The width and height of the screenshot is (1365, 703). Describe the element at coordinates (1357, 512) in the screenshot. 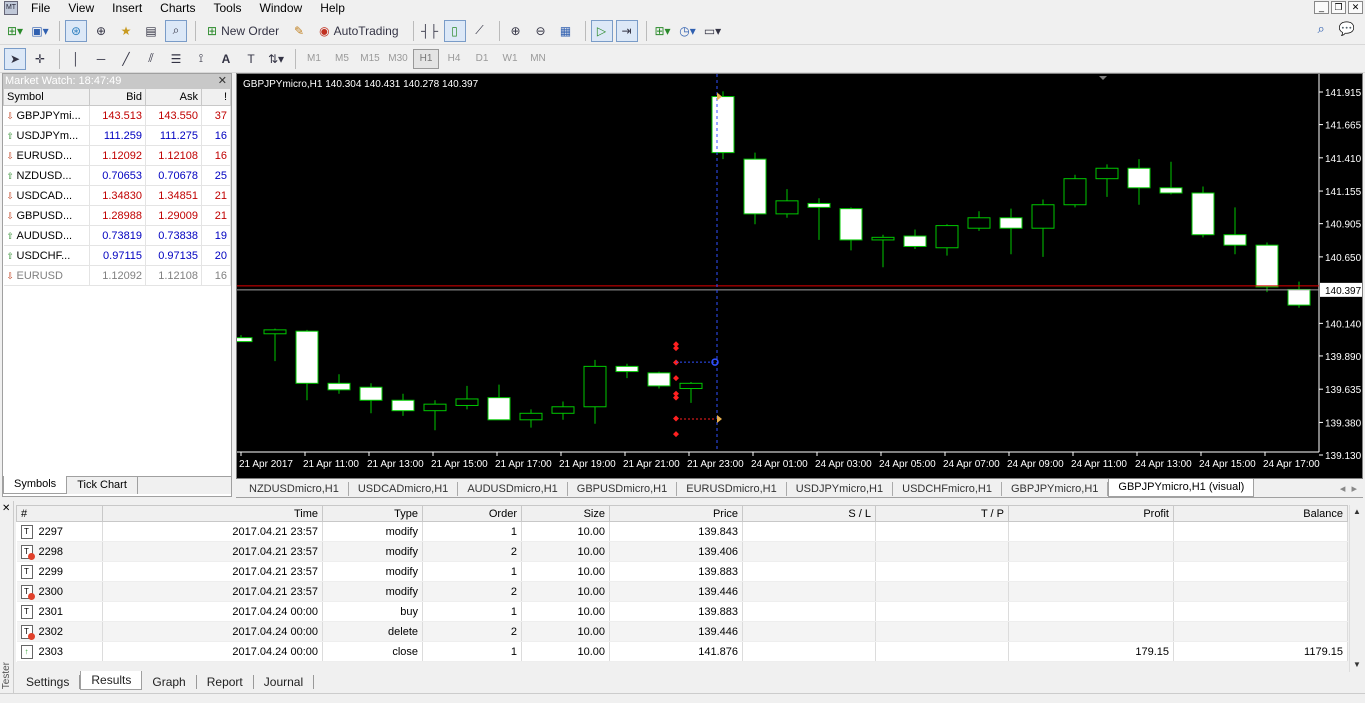

I see `scroll-up-icon: ▲` at that location.